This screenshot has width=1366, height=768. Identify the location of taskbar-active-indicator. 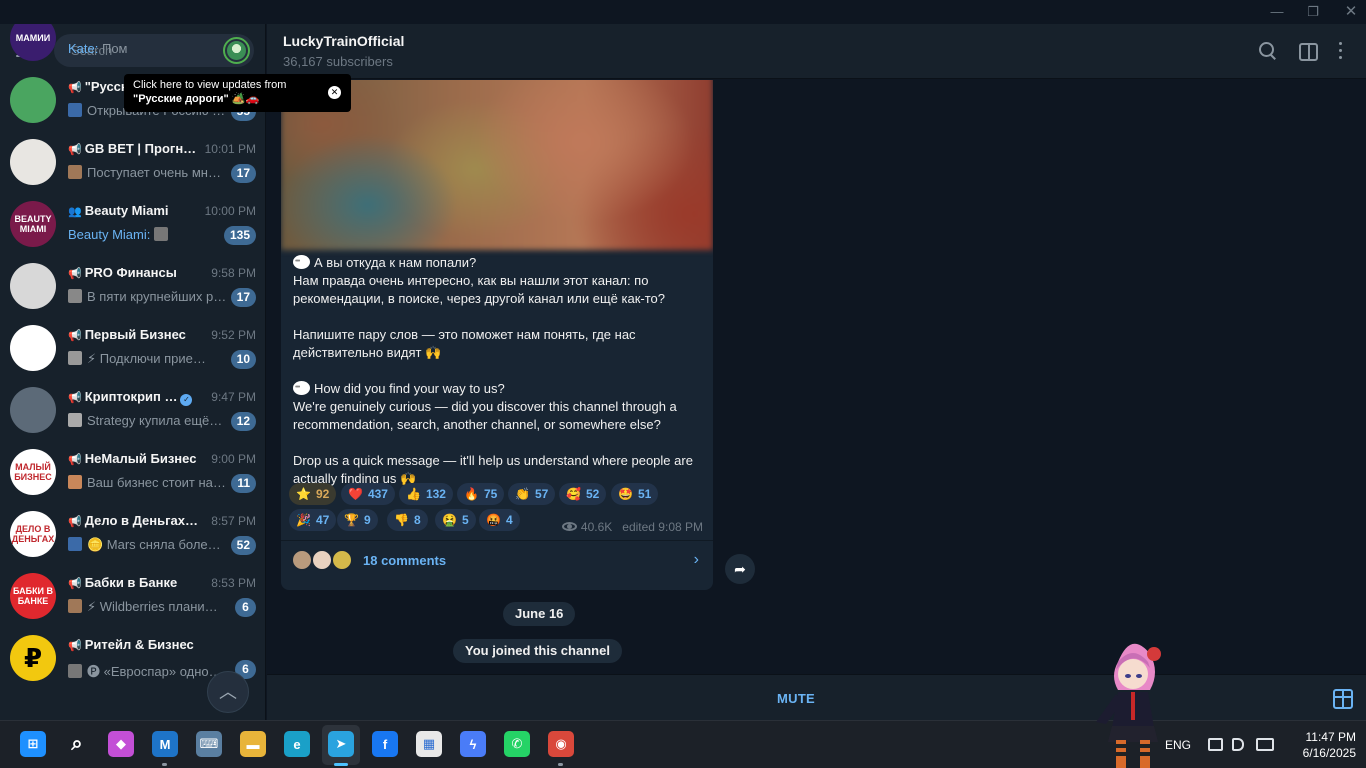
(341, 764).